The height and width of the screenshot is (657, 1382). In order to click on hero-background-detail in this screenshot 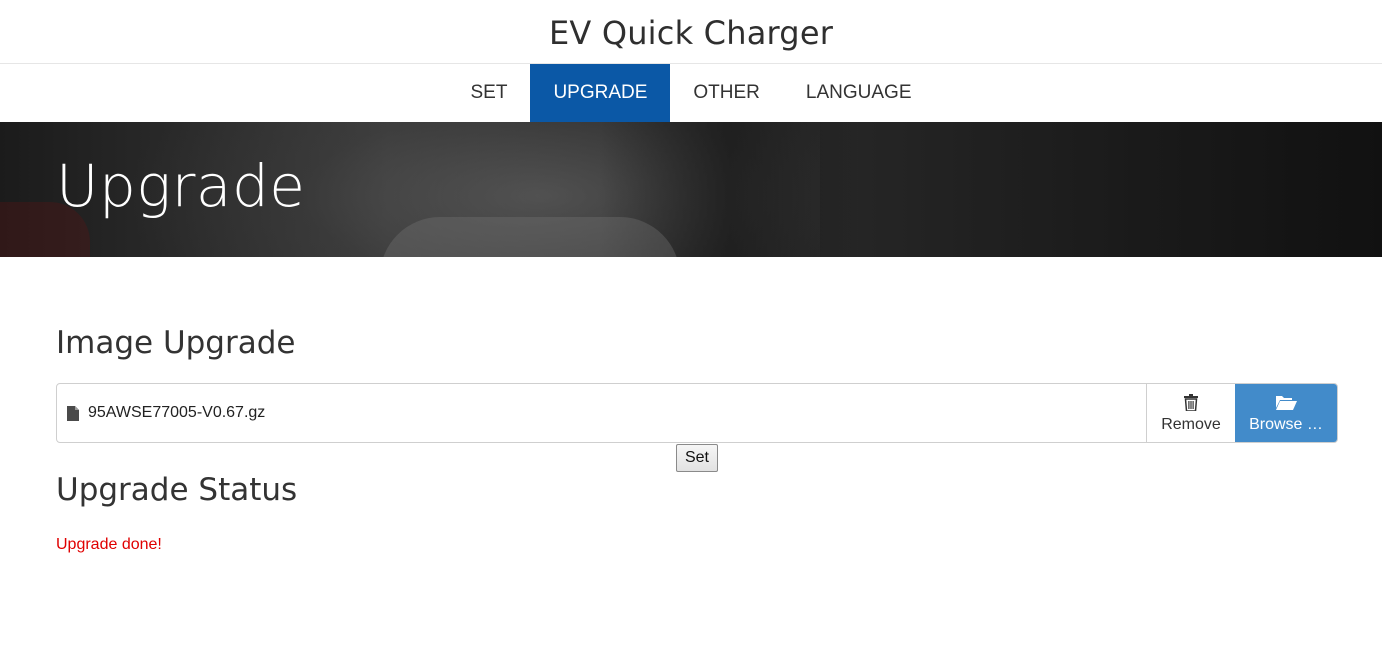, I will do `click(530, 237)`.